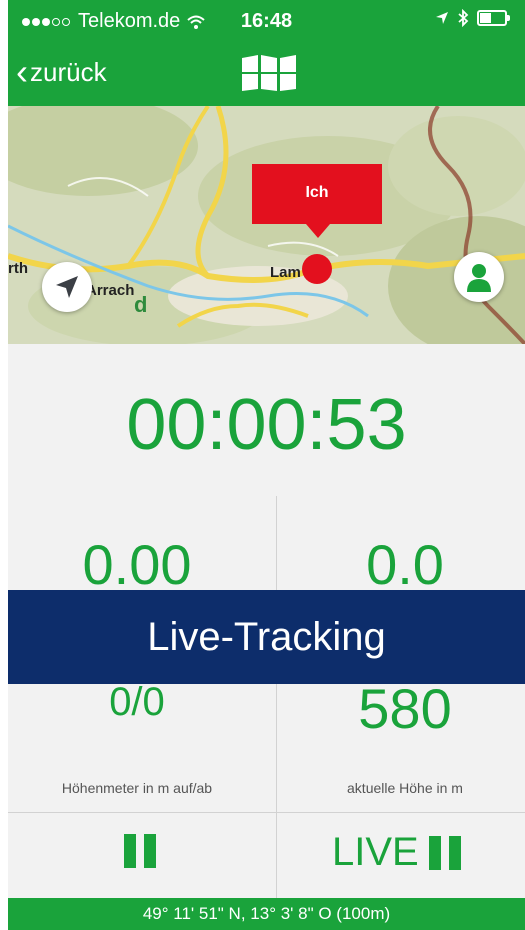  I want to click on pause-tracking-button, so click(140, 851).